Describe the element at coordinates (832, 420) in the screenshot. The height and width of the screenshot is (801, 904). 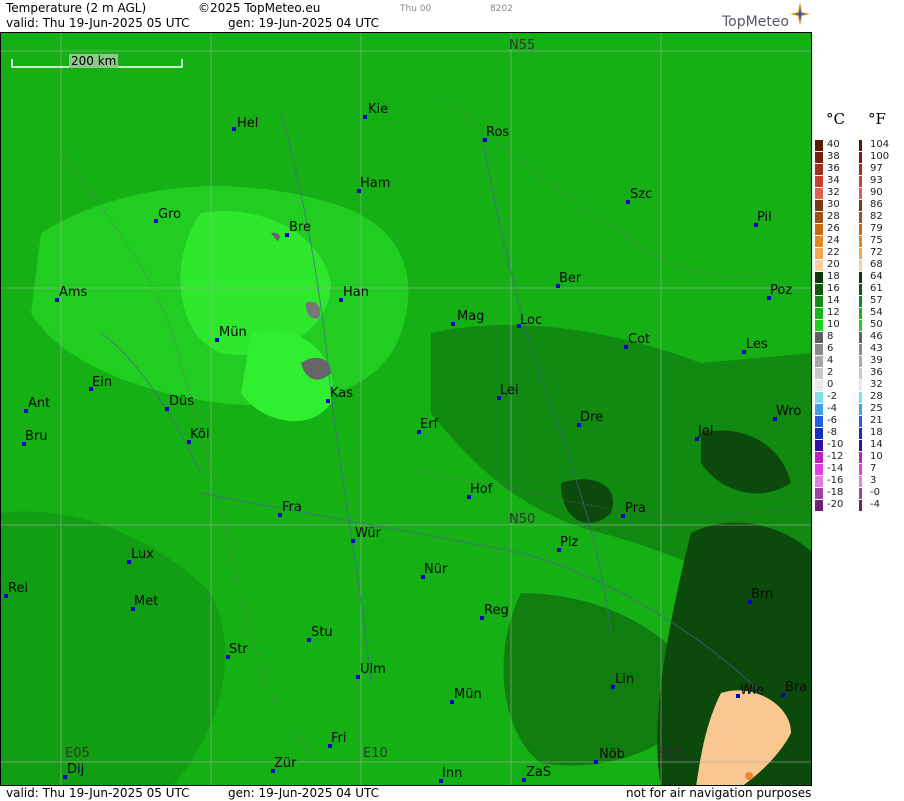
I see `legend-celsius-label: -6` at that location.